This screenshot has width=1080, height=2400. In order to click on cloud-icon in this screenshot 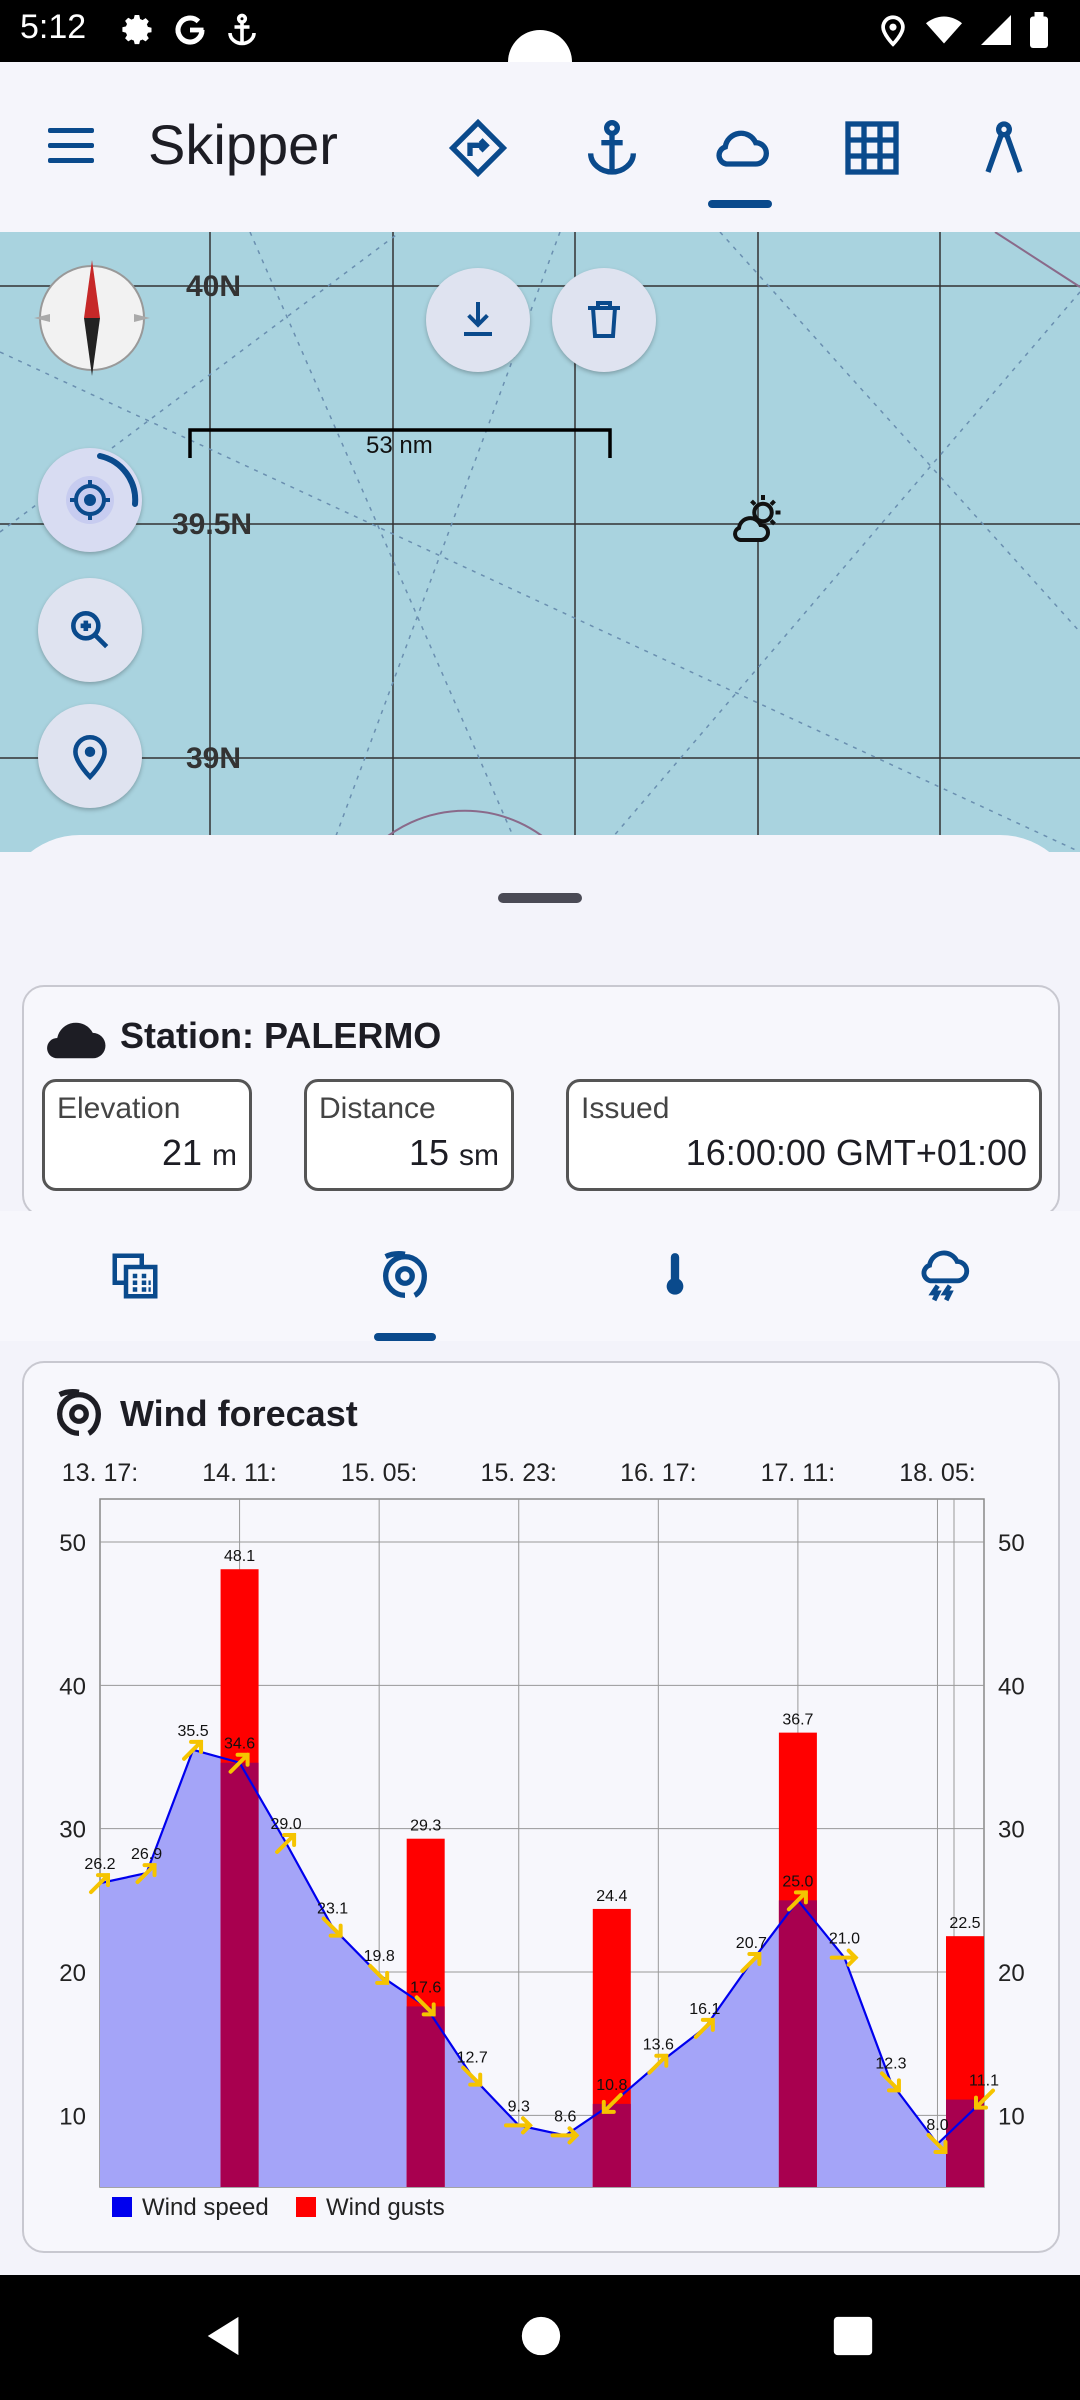, I will do `click(76, 1040)`.